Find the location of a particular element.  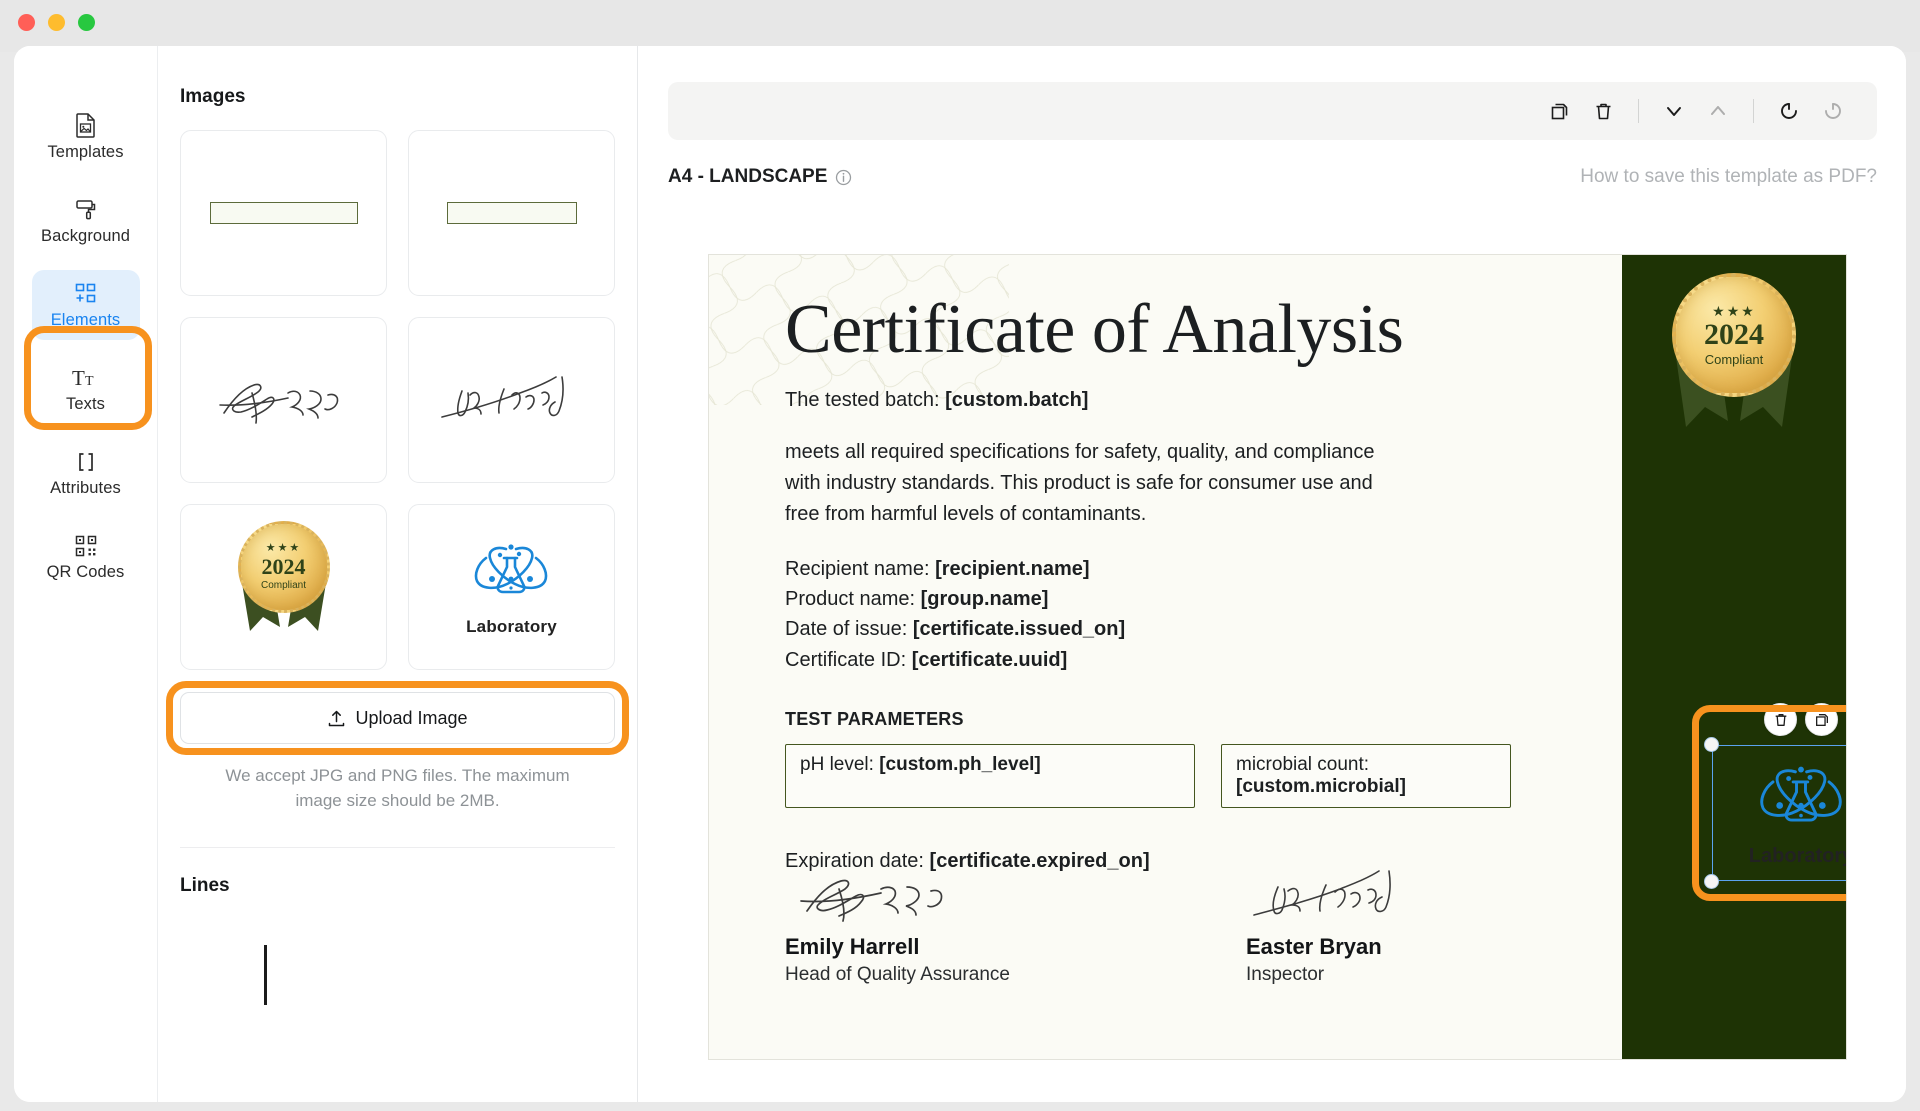

duplicate-element-button is located at coordinates (1821, 719).